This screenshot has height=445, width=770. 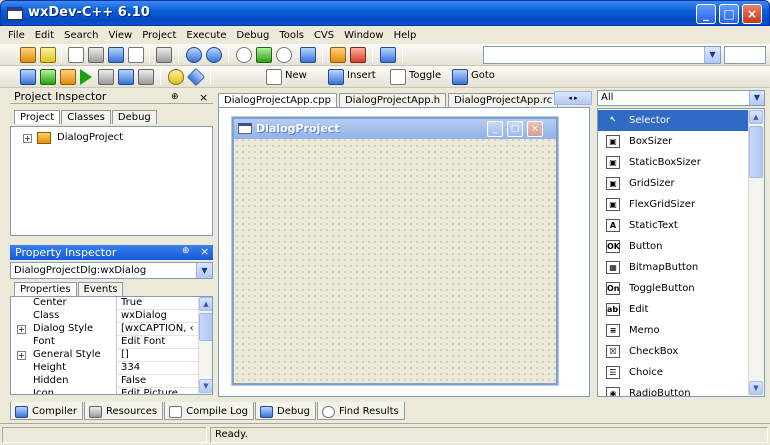 I want to click on menu-file: File, so click(x=16, y=35).